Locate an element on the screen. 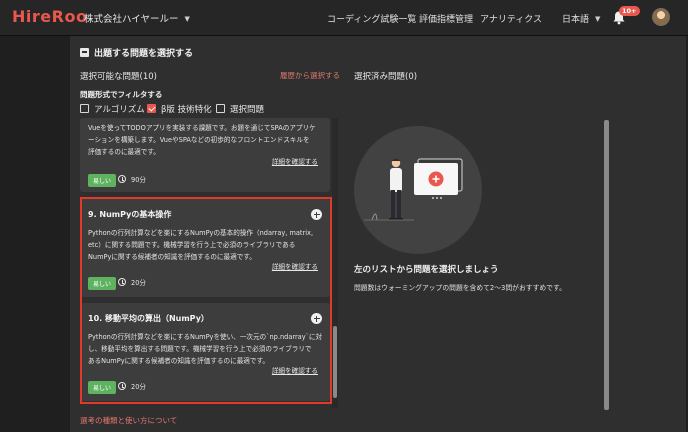 The image size is (688, 432). view-details-link: 詳細を確認する is located at coordinates (295, 161).